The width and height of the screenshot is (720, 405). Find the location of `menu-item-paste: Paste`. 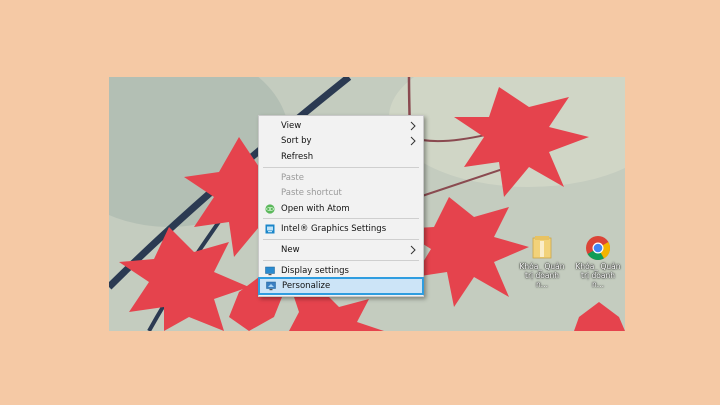

menu-item-paste: Paste is located at coordinates (341, 178).